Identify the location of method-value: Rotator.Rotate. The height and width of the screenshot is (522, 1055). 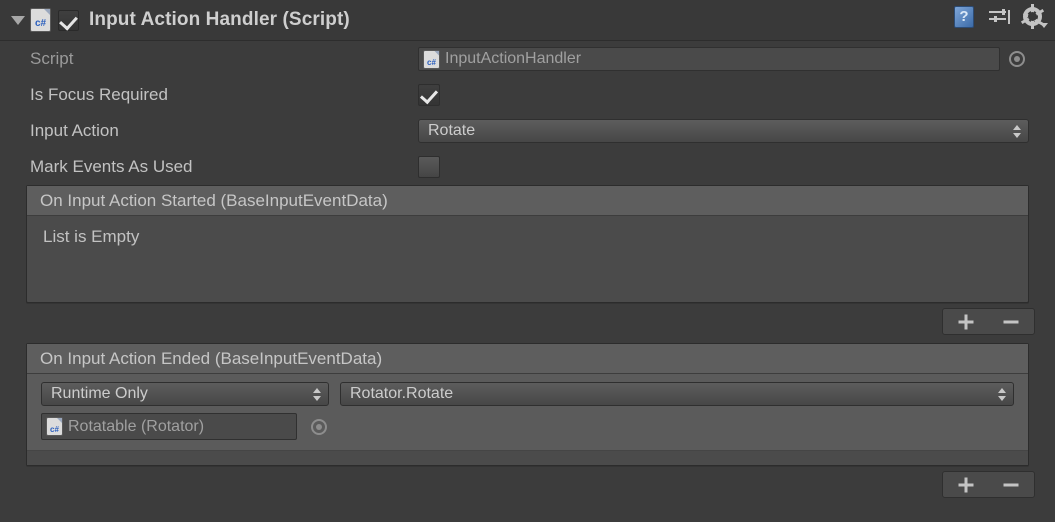
(402, 393).